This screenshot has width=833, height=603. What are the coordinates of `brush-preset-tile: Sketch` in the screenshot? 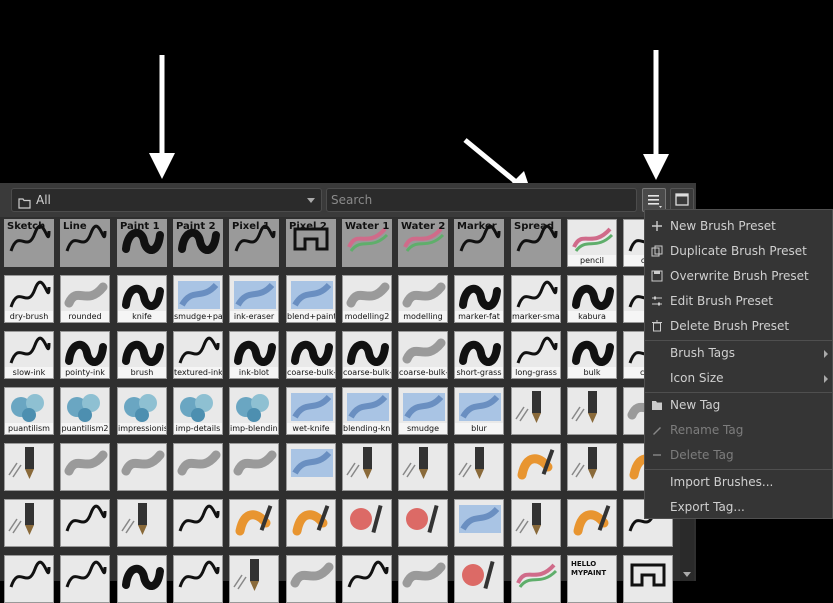 It's located at (29, 243).